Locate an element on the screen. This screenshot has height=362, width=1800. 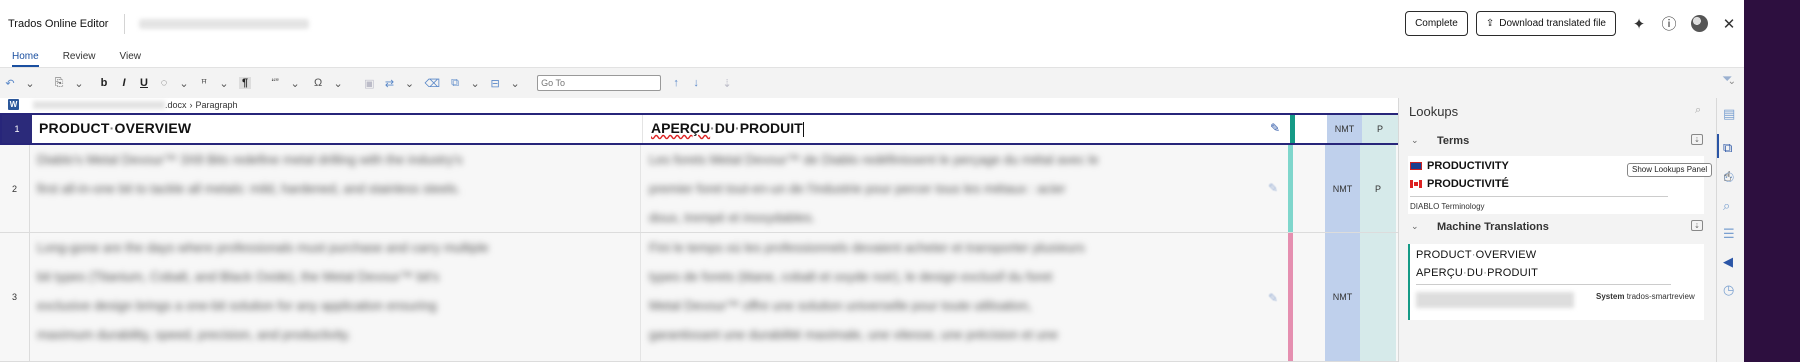
tab-home: Home is located at coordinates (25, 57).